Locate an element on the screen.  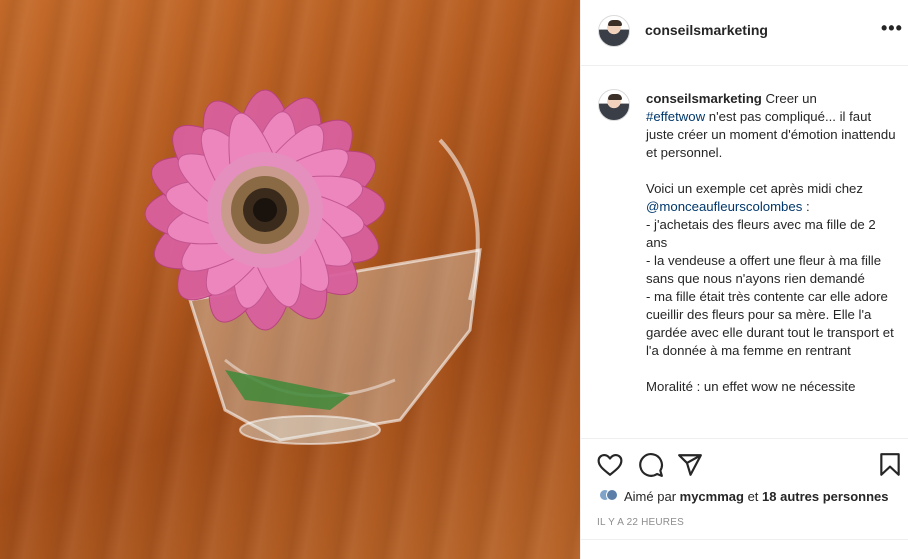
likes-middle: et is located at coordinates (753, 496).